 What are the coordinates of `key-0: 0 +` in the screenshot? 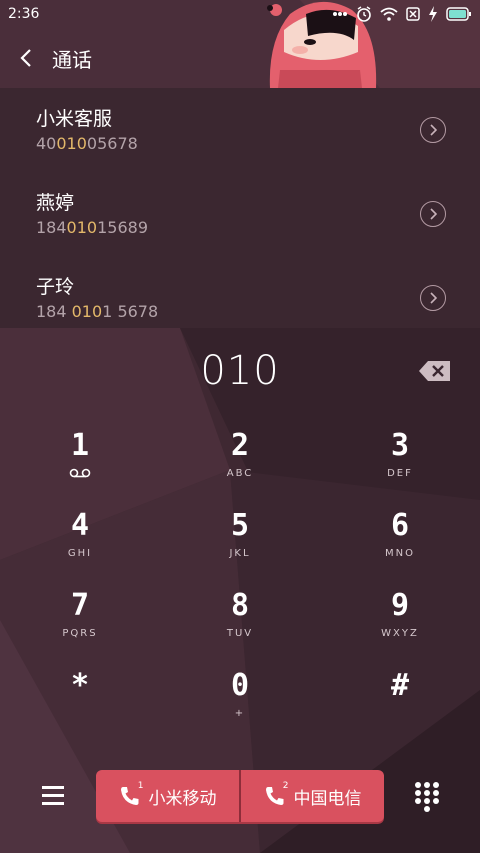 It's located at (240, 700).